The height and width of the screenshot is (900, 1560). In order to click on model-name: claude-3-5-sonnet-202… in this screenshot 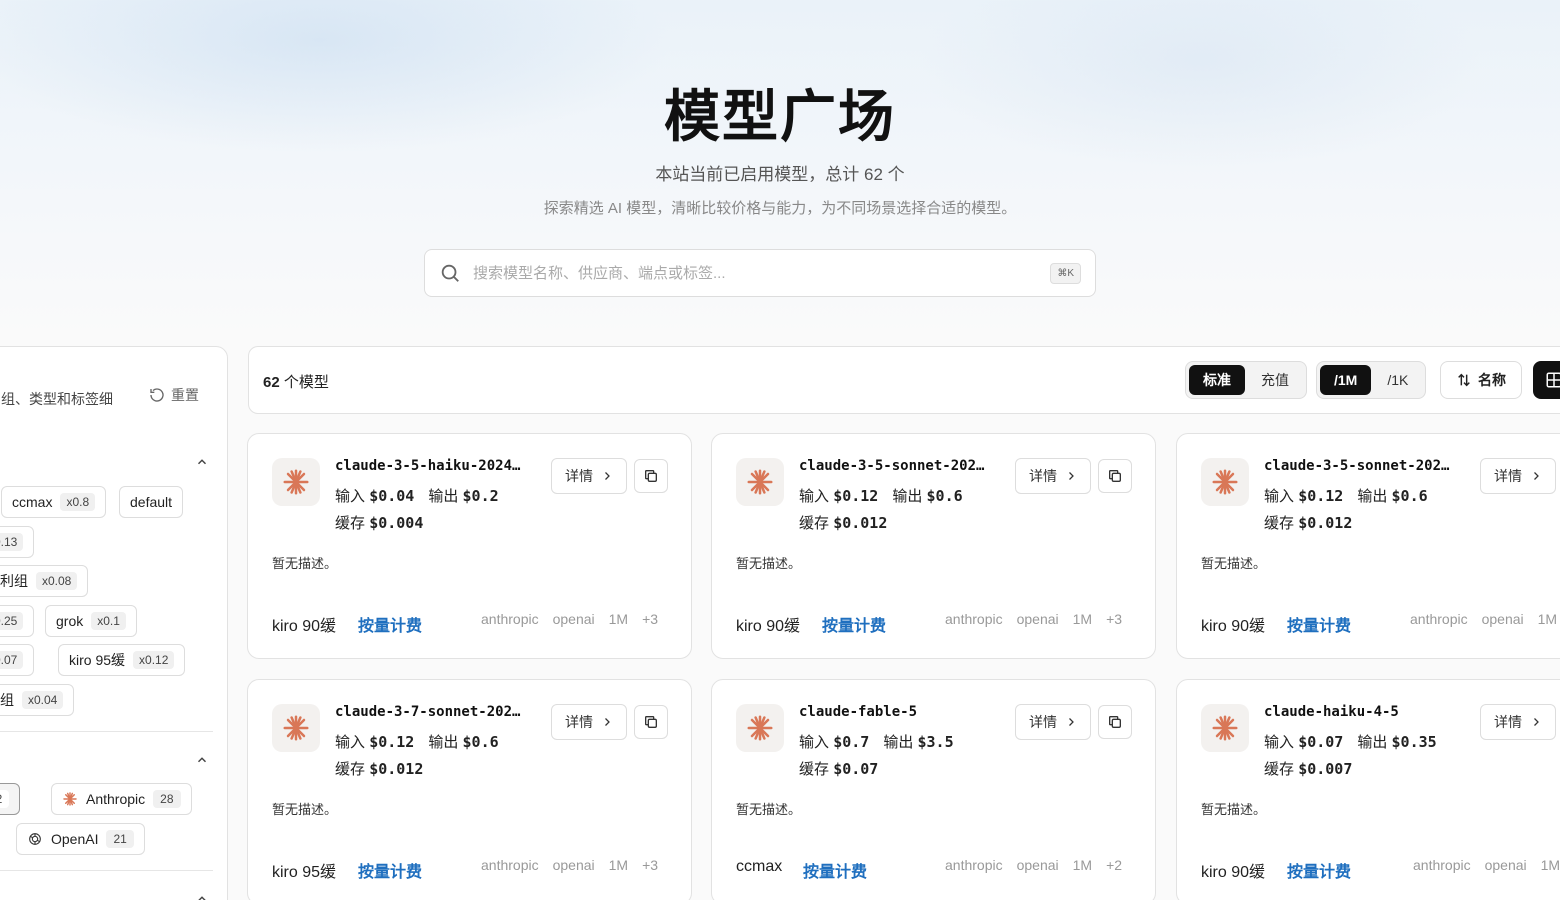, I will do `click(892, 466)`.